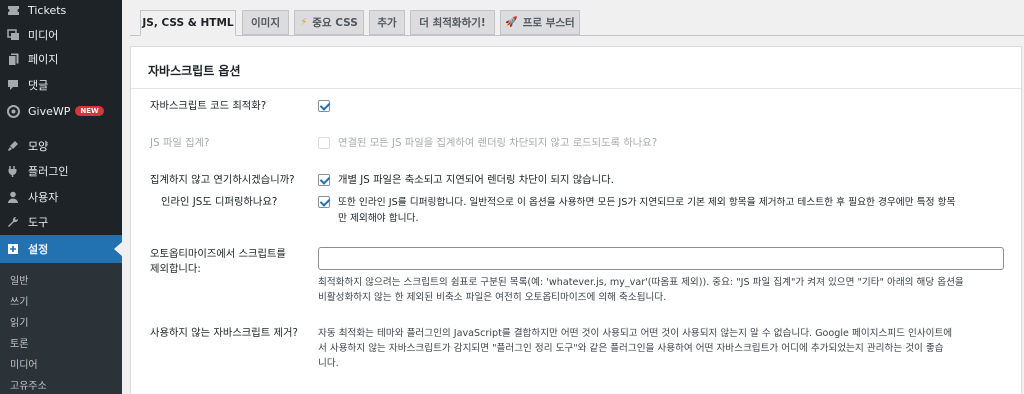  What do you see at coordinates (222, 180) in the screenshot?
I see `js-defer-label: 집계하지 않고 연기하시겠습니까?` at bounding box center [222, 180].